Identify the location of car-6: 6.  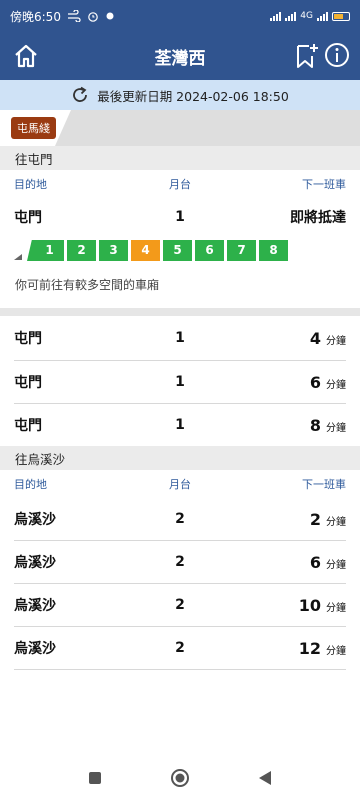
(209, 250).